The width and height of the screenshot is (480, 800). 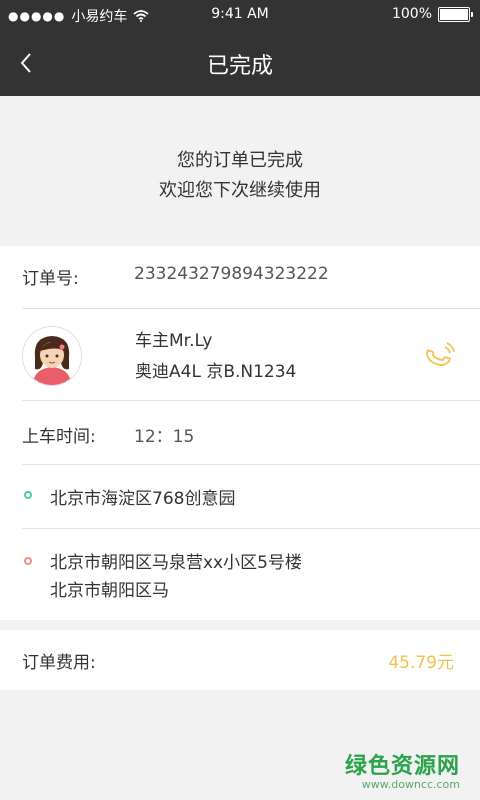 I want to click on start-address-row: 北京市海淀区768创意园, so click(x=251, y=498).